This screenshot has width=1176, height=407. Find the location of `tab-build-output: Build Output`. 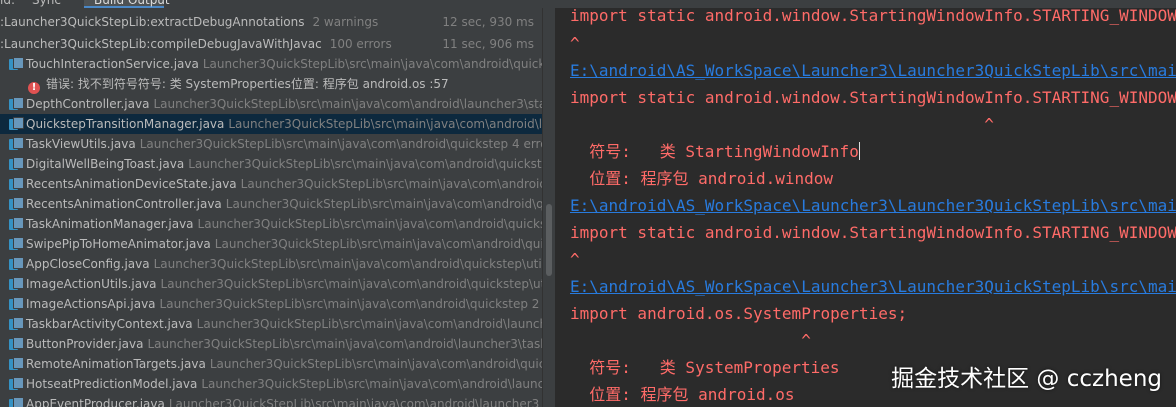

tab-build-output: Build Output is located at coordinates (127, 4).